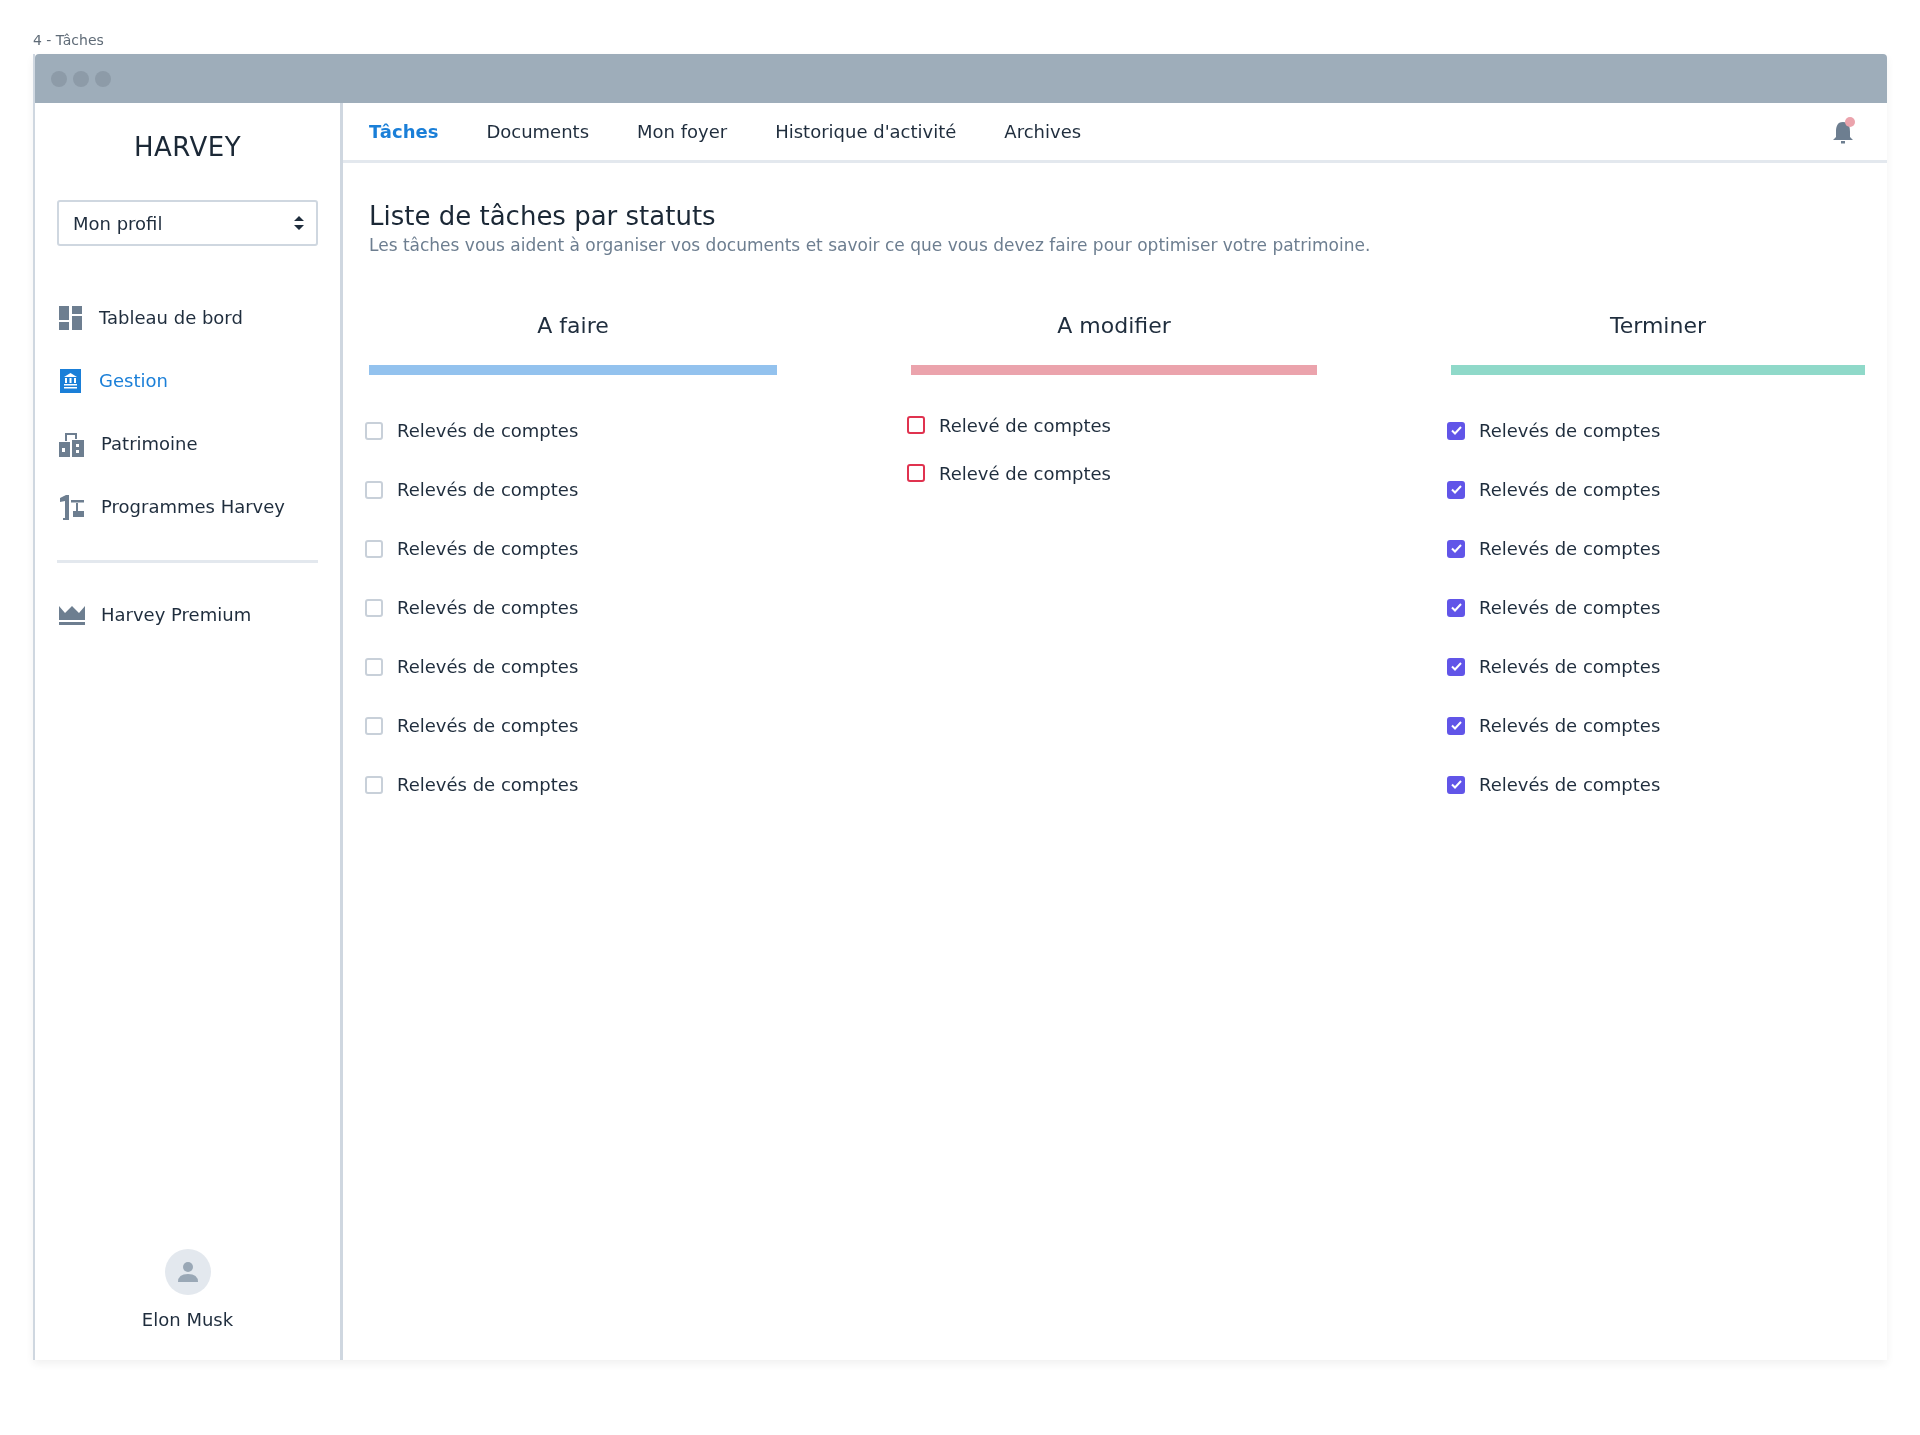  What do you see at coordinates (187, 506) in the screenshot?
I see `sidebar-item: Programmes Harvey` at bounding box center [187, 506].